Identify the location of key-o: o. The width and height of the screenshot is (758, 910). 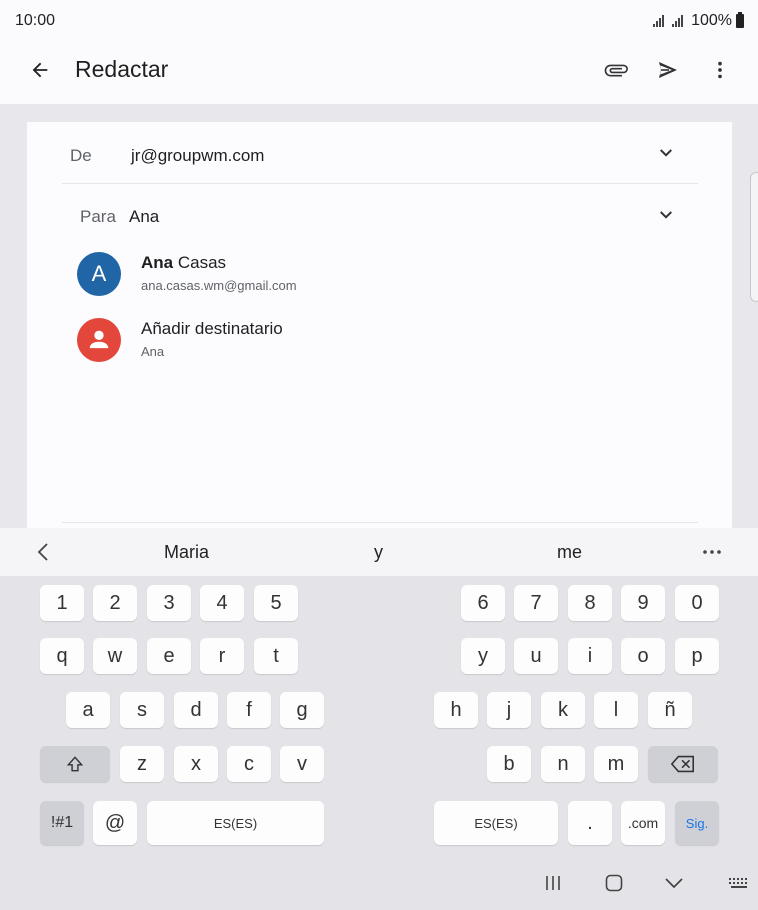
(643, 656).